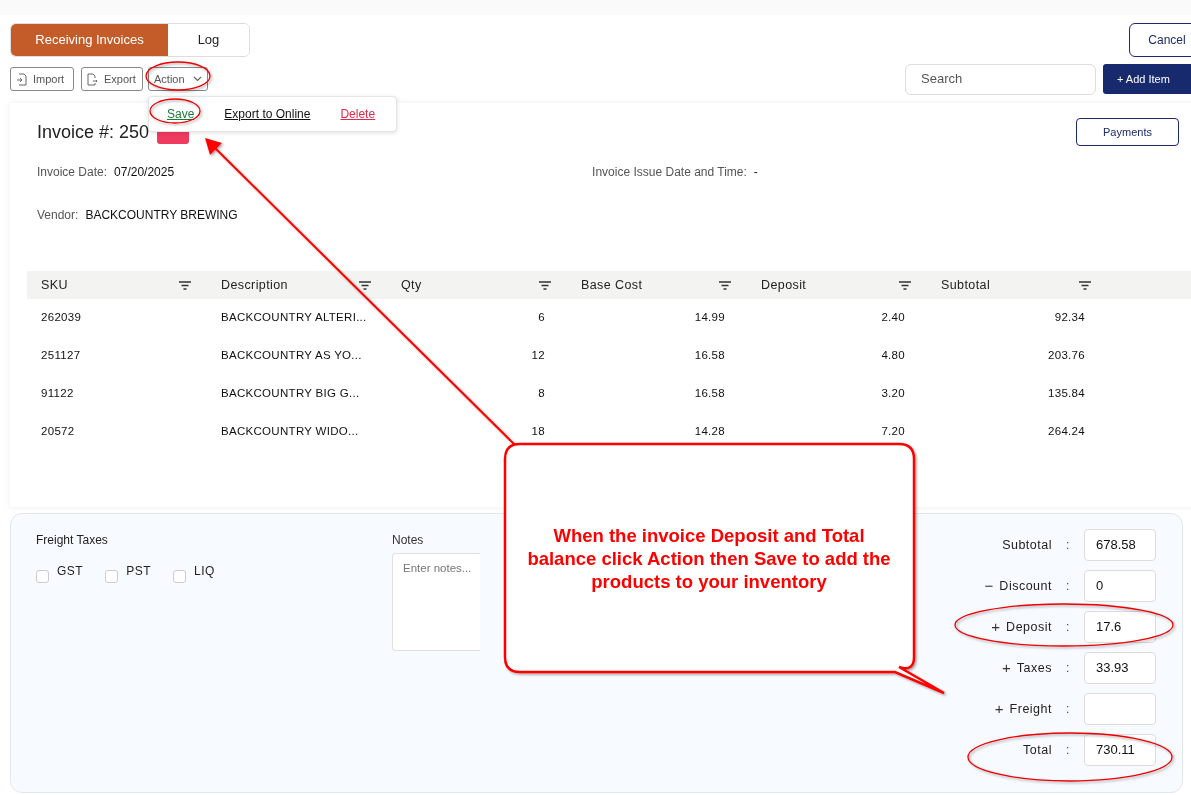  Describe the element at coordinates (54, 285) in the screenshot. I see `column-header: SKU` at that location.